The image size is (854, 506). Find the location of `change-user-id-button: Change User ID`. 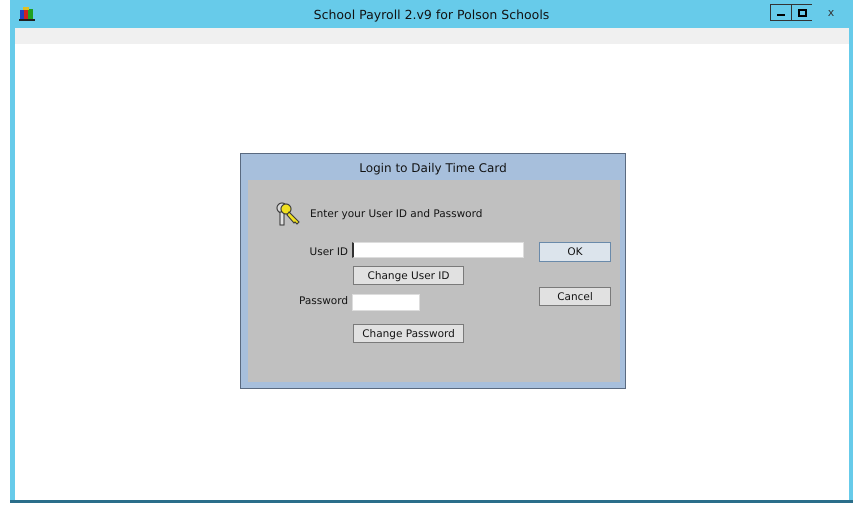

change-user-id-button: Change User ID is located at coordinates (408, 275).